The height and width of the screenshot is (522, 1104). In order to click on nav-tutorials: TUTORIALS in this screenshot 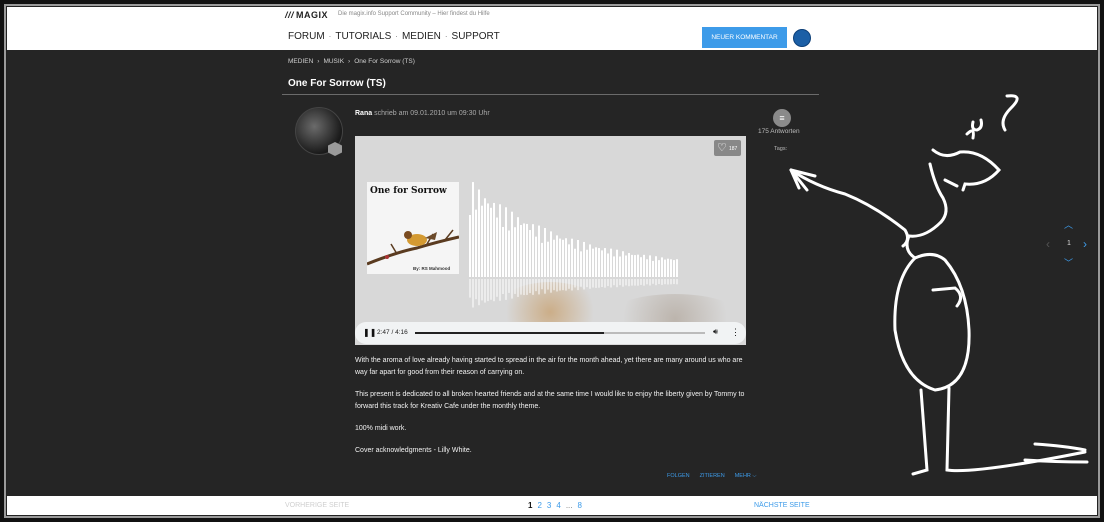, I will do `click(363, 36)`.